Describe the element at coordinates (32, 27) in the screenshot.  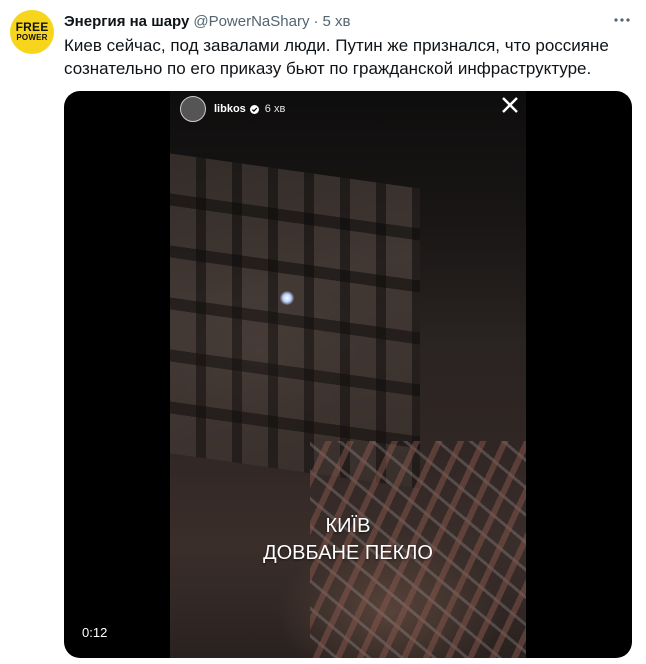
I see `avatar-text-free: FREE` at that location.